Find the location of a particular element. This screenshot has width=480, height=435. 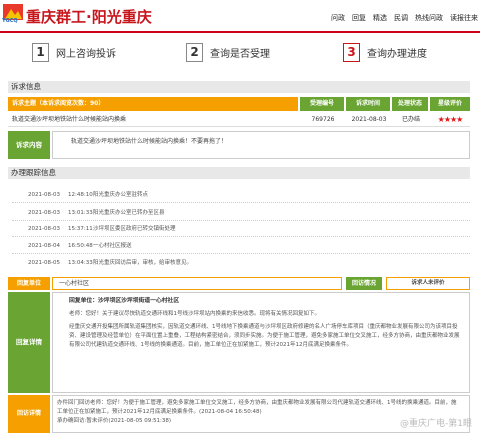

petition-id: 769726 is located at coordinates (323, 119).